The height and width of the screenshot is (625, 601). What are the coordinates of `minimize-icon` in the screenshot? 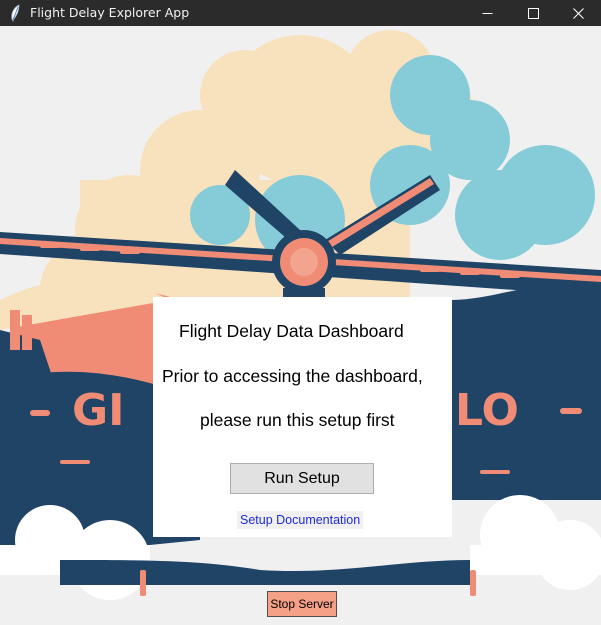 It's located at (487, 13).